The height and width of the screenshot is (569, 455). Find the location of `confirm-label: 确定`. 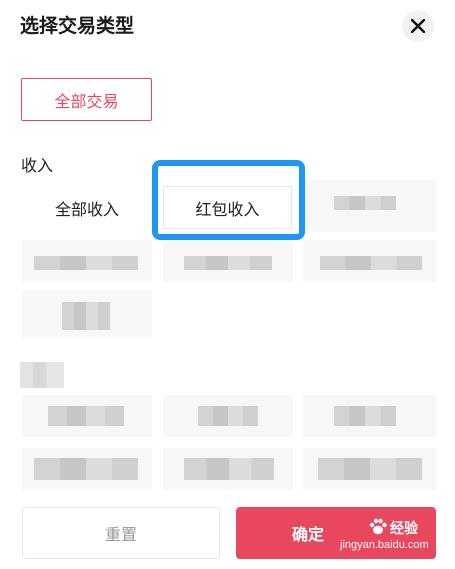

confirm-label: 确定 is located at coordinates (307, 534).